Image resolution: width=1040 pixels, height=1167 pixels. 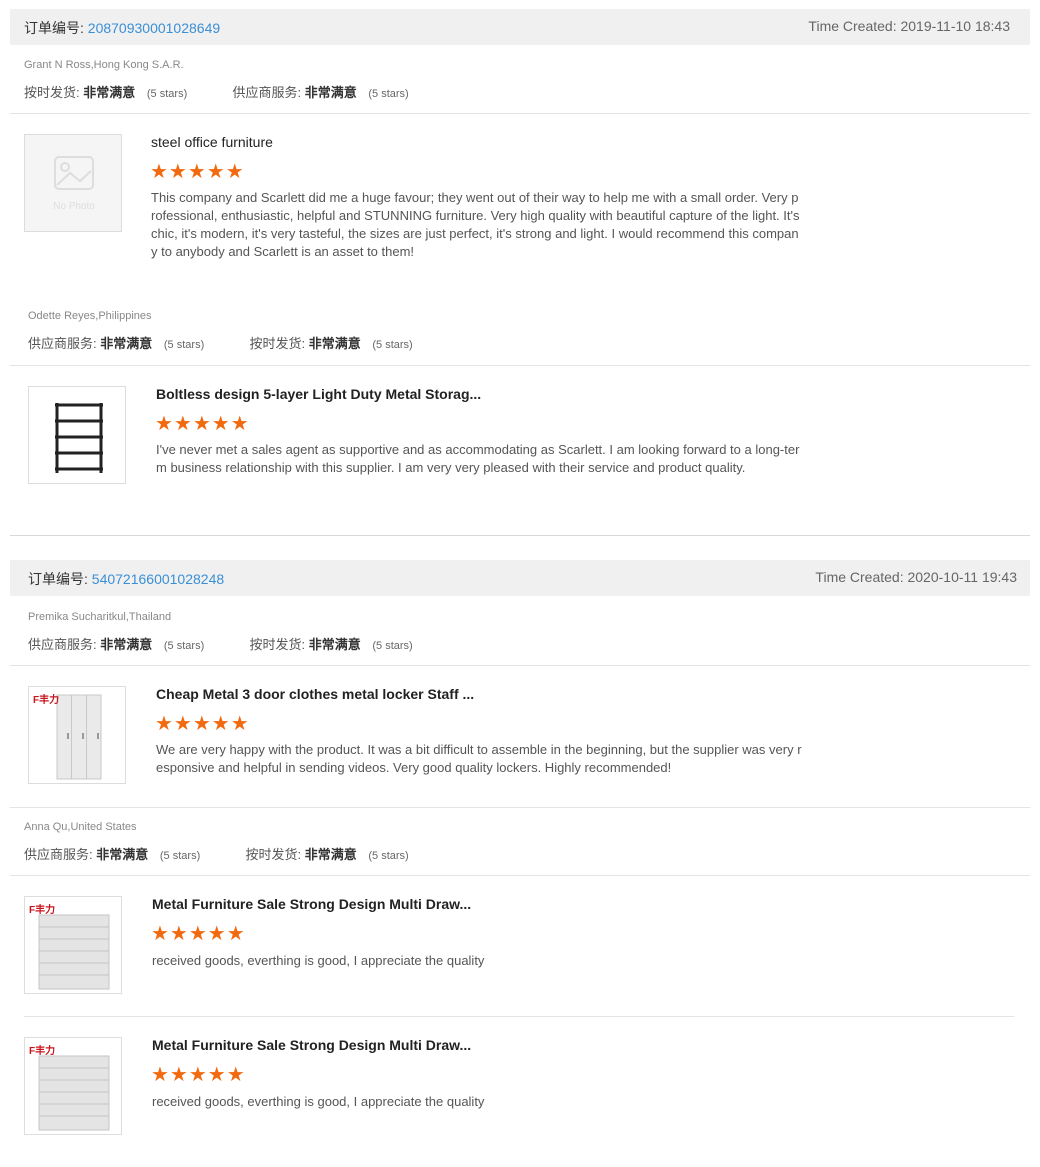 I want to click on image-placeholder-icon, so click(x=74, y=173).